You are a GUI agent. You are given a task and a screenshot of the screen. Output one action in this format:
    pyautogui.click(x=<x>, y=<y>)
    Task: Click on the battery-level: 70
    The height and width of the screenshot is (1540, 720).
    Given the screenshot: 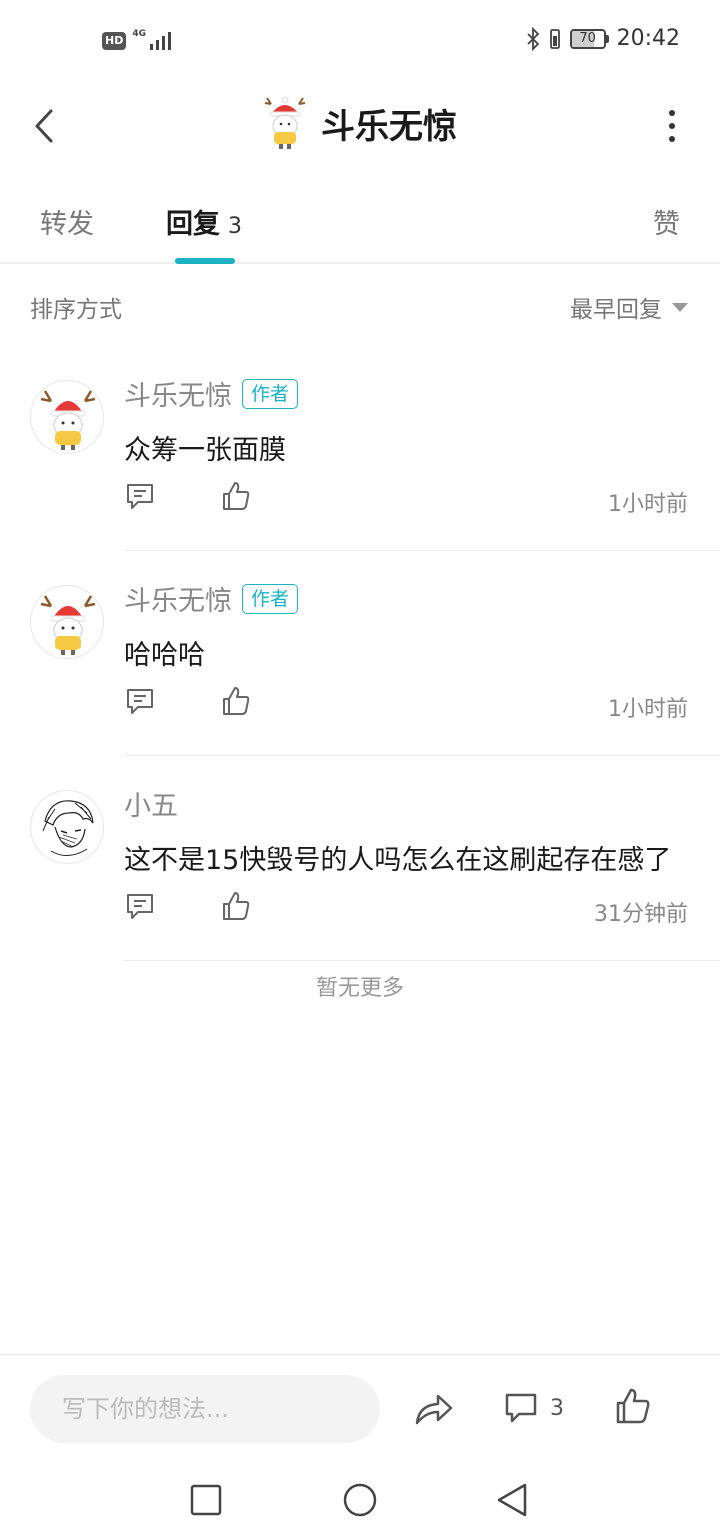 What is the action you would take?
    pyautogui.click(x=587, y=38)
    